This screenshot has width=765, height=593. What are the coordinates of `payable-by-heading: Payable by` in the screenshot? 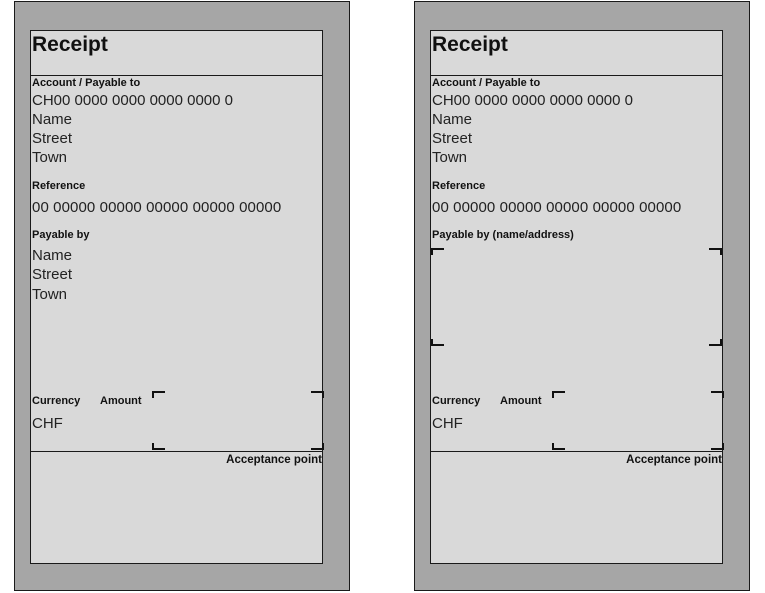 It's located at (61, 235).